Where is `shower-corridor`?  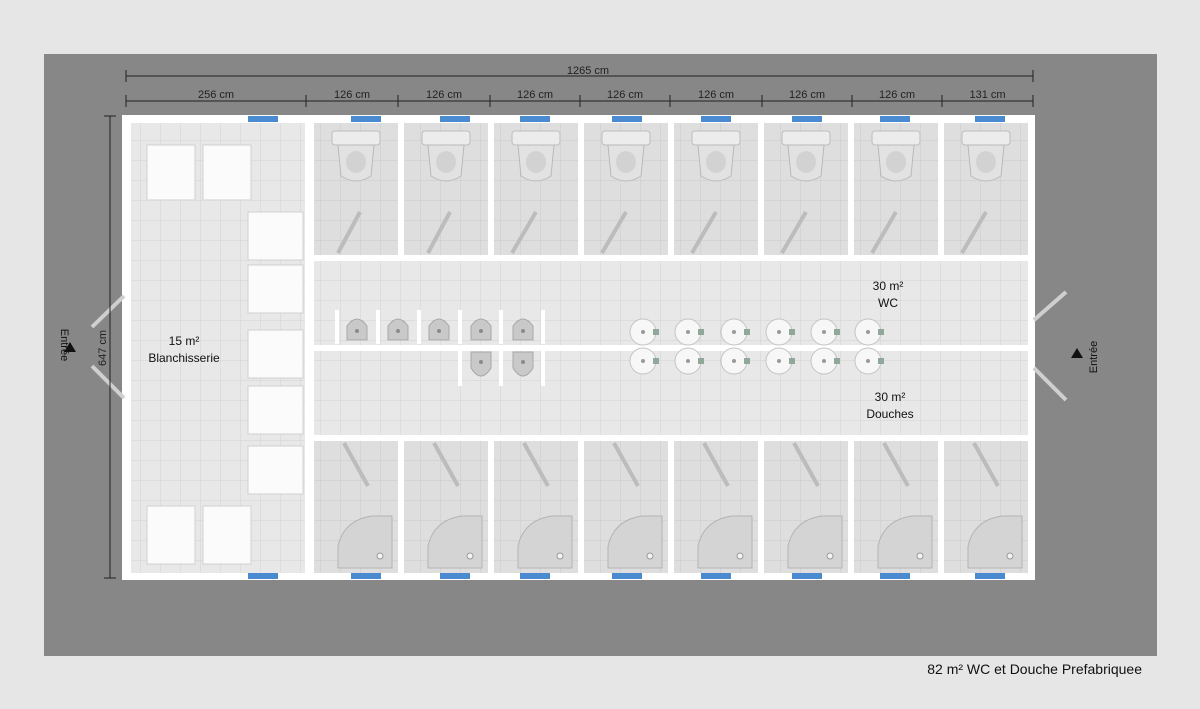 shower-corridor is located at coordinates (671, 393).